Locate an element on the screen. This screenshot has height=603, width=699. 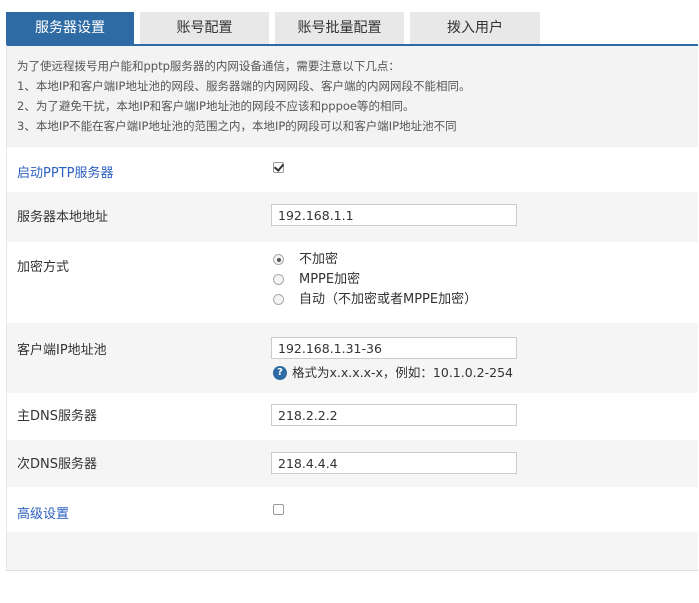
client-pool-help-text: 格式为x.x.x.x-x，例如：10.1.0.2-254 is located at coordinates (402, 372).